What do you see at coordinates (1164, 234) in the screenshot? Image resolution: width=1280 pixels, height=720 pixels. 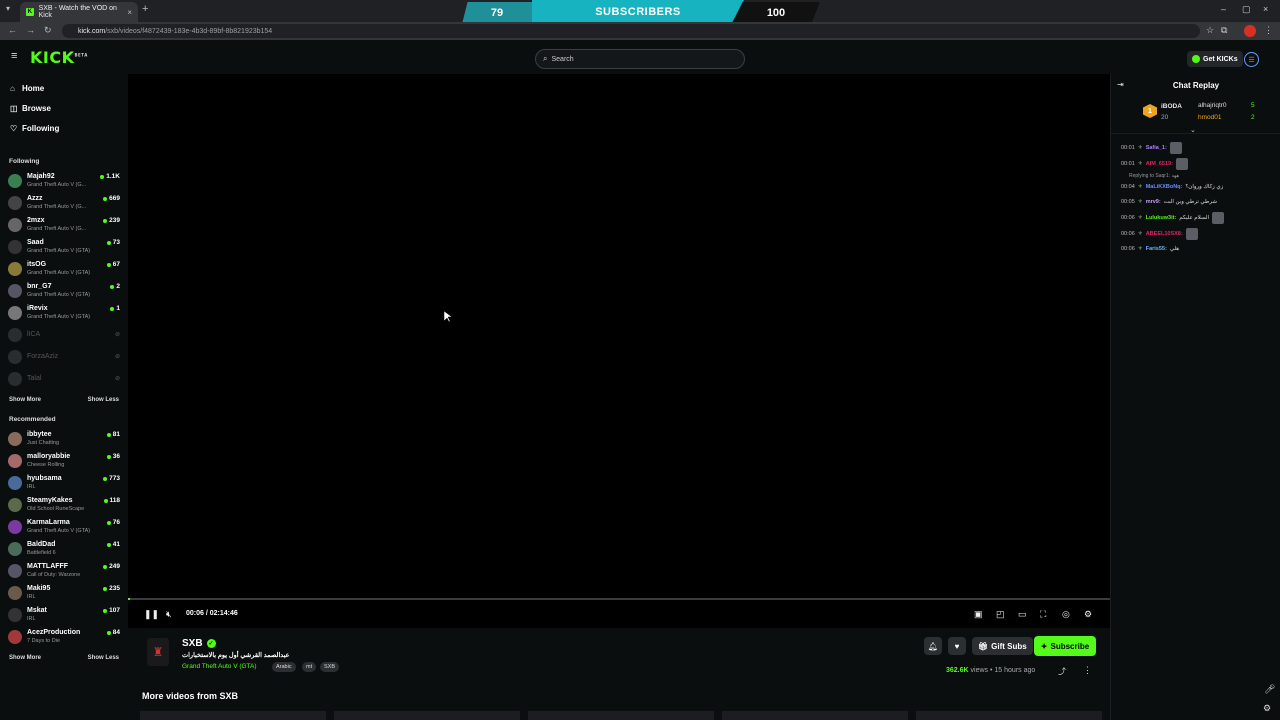 I see `chat-username: ABEEL10SX8:` at bounding box center [1164, 234].